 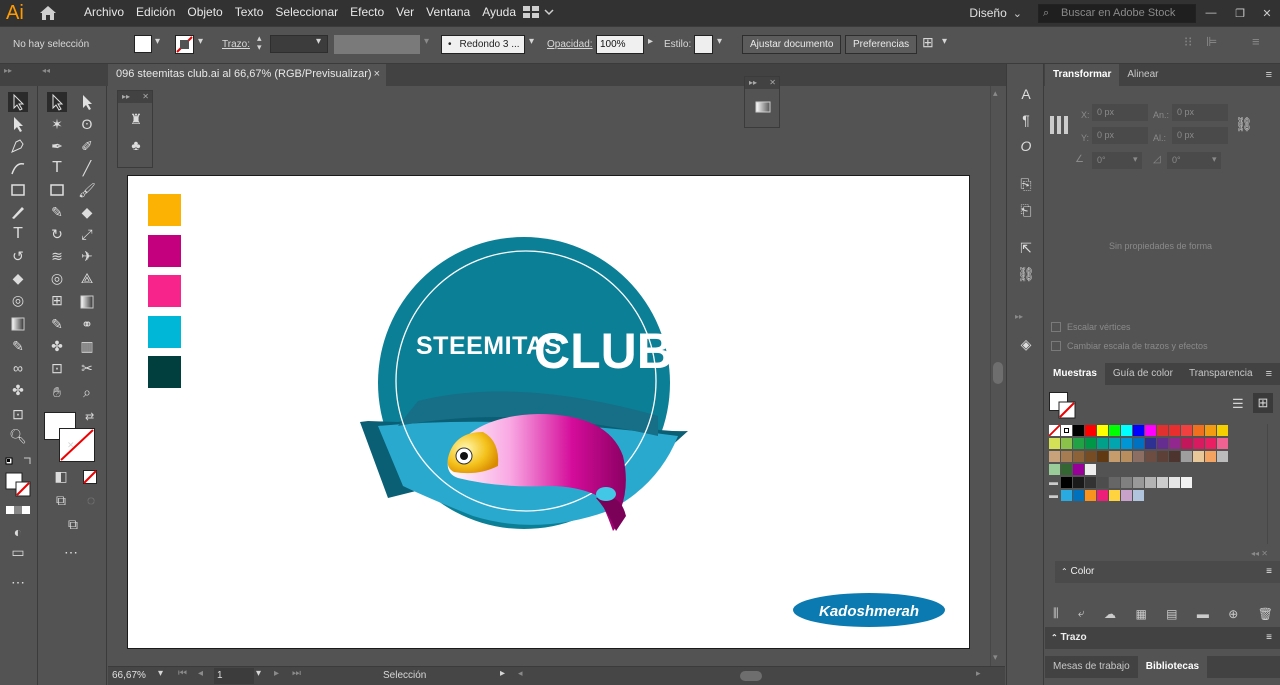 I want to click on palette-chip-pink, so click(x=164, y=291).